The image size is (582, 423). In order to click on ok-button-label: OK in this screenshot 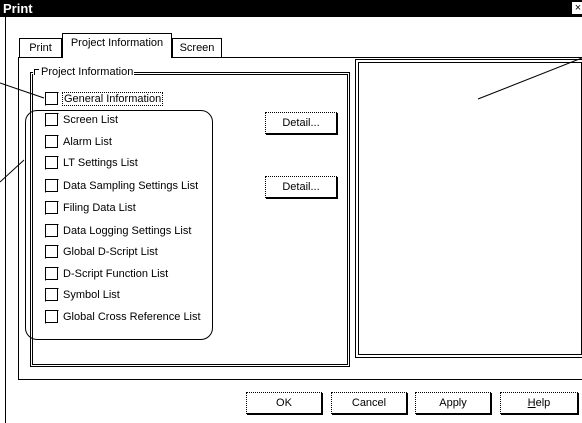, I will do `click(284, 403)`.